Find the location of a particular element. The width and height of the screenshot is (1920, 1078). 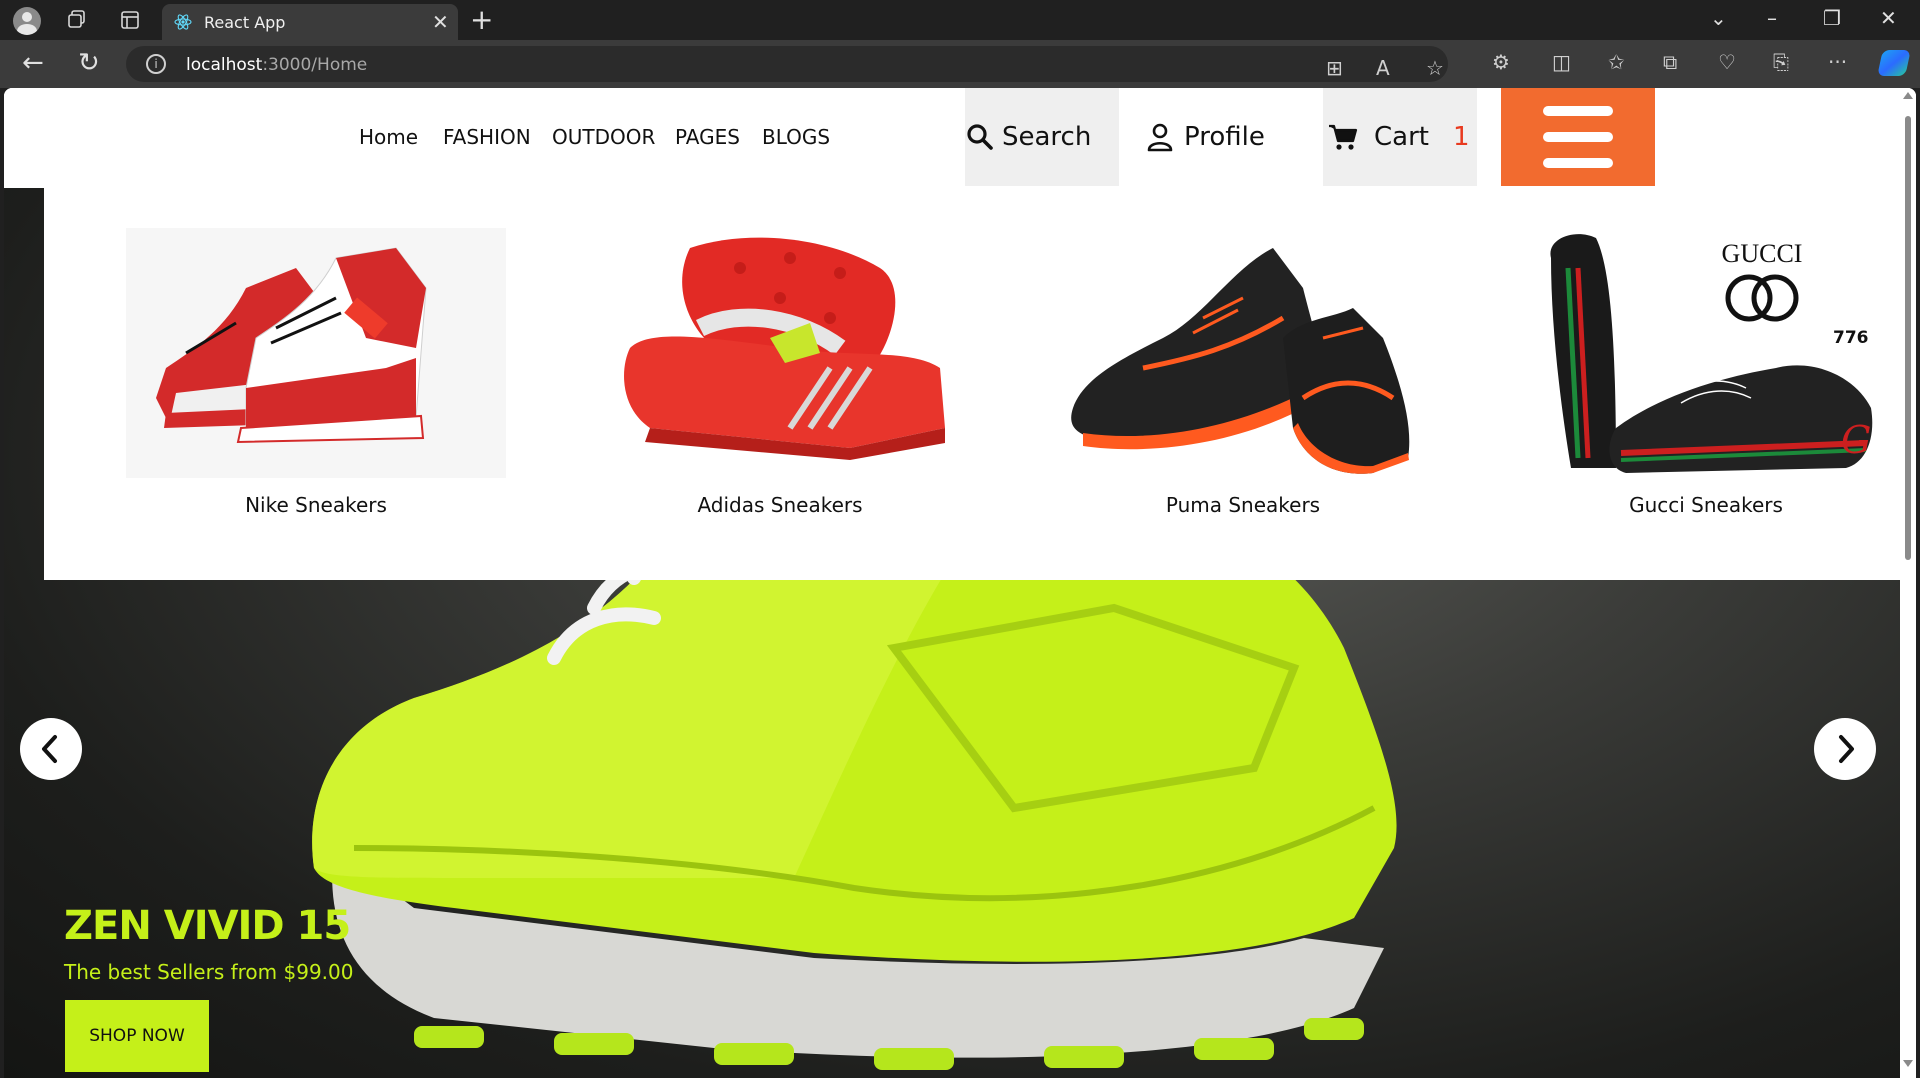

profile-button: Profile is located at coordinates (1209, 137).